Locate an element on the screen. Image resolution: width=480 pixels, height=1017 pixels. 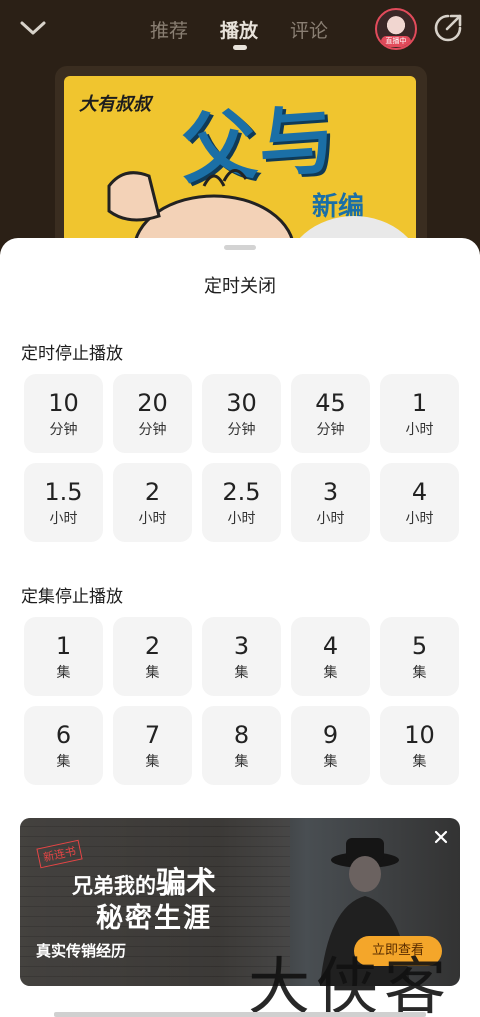
timer-option-4h: 4 小时 is located at coordinates (419, 502).